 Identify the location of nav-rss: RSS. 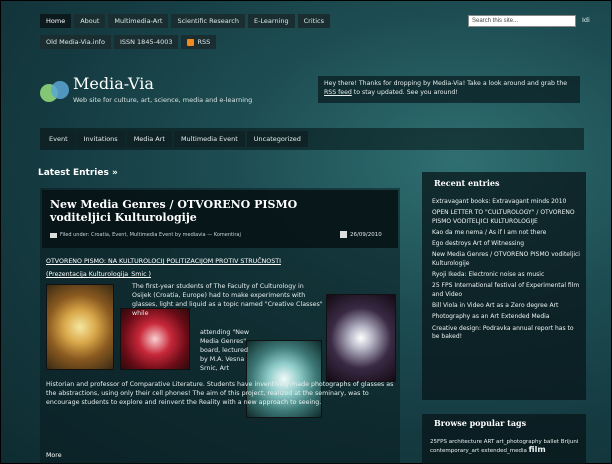
(199, 42).